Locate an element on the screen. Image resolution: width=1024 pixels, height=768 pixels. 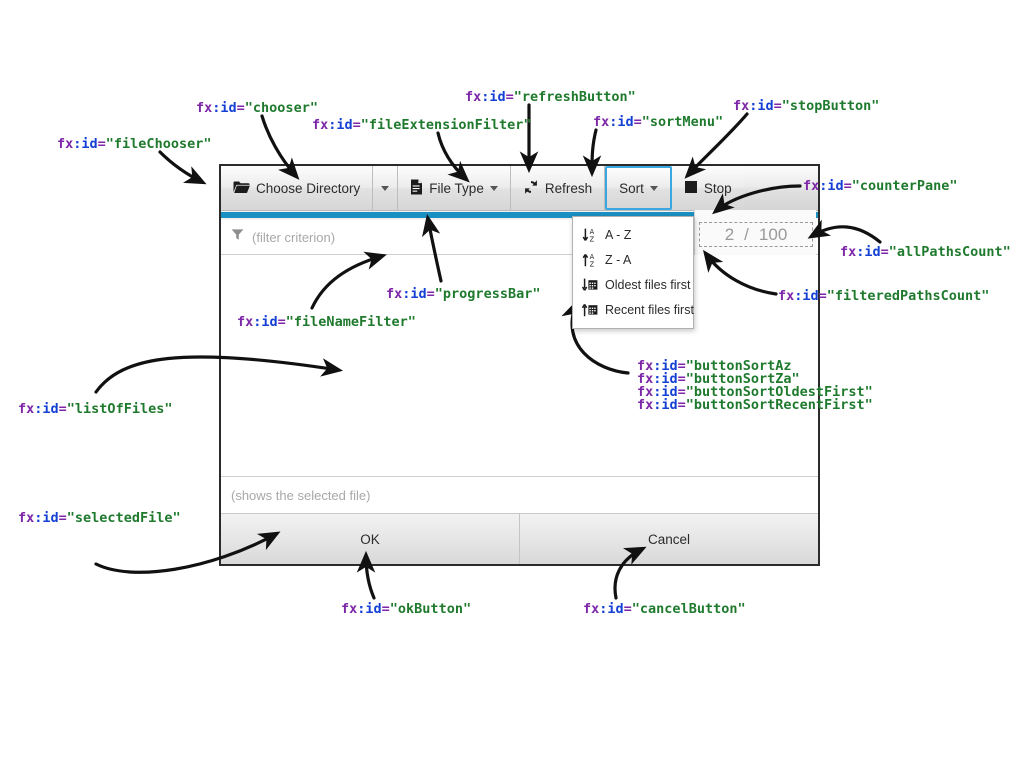
sort-chevron-down-icon is located at coordinates (653, 188).